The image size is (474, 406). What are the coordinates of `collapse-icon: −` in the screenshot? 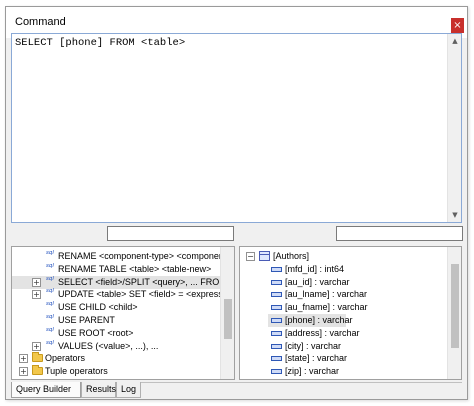 It's located at (250, 256).